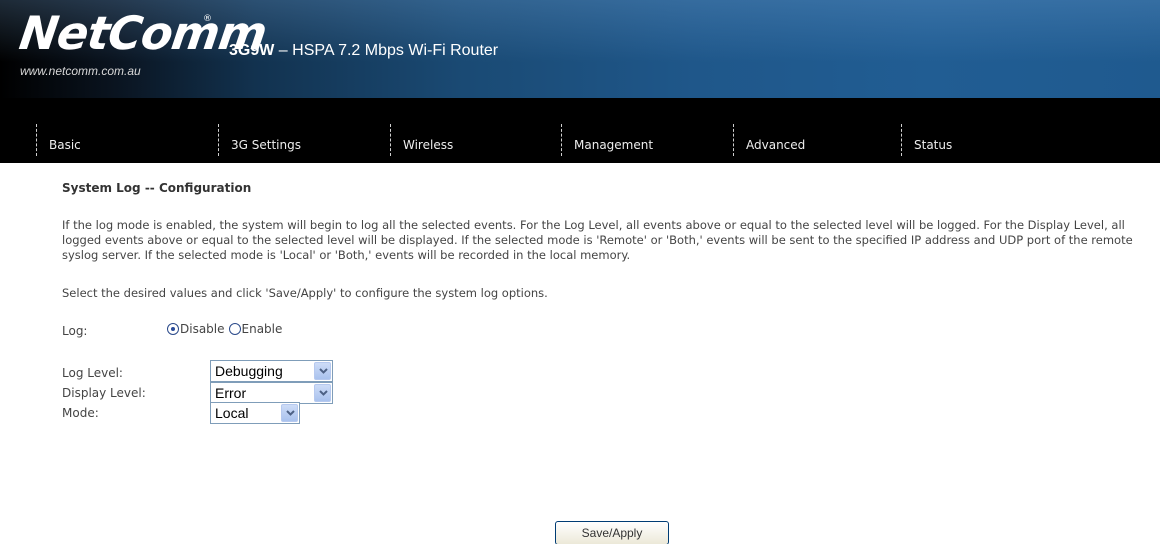  I want to click on nav-item-basic: Basic, so click(58, 142).